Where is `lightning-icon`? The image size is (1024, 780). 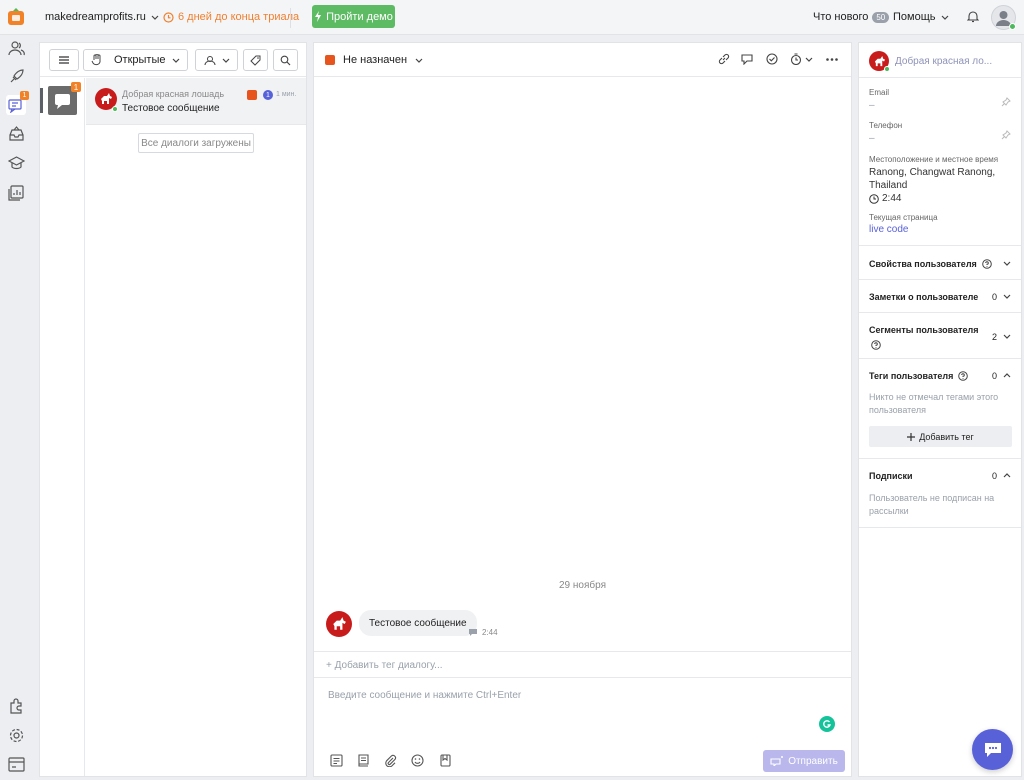 lightning-icon is located at coordinates (318, 16).